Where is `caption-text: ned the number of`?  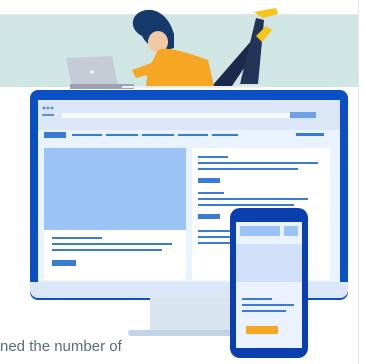 caption-text: ned the number of is located at coordinates (61, 346).